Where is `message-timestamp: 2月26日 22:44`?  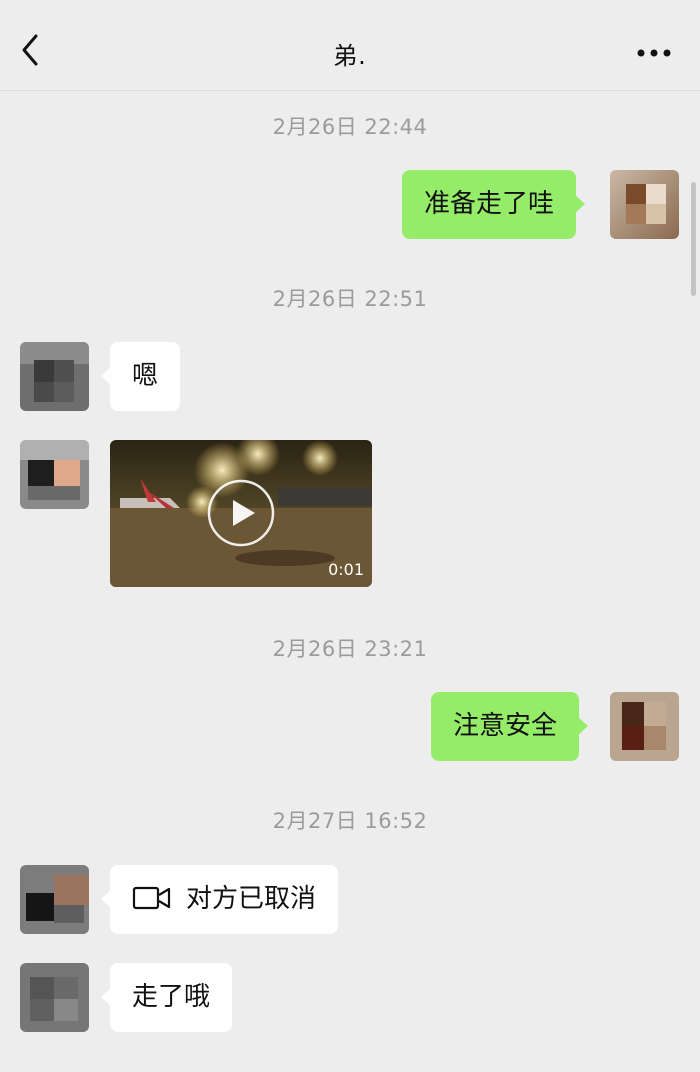
message-timestamp: 2月26日 22:44 is located at coordinates (350, 127).